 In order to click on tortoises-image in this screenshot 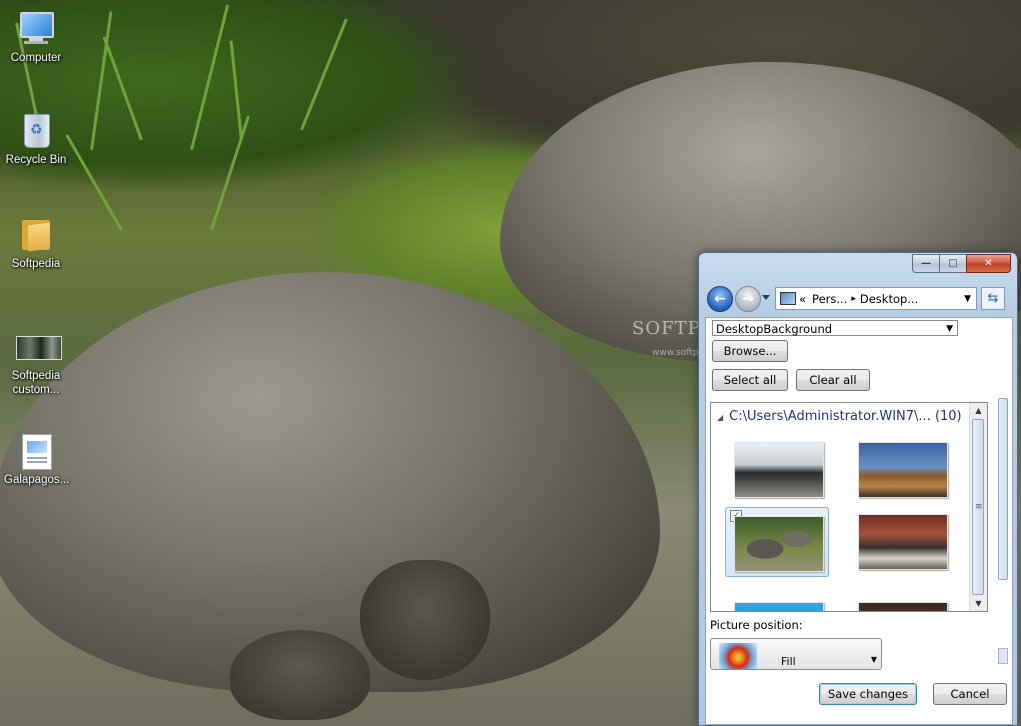, I will do `click(779, 544)`.